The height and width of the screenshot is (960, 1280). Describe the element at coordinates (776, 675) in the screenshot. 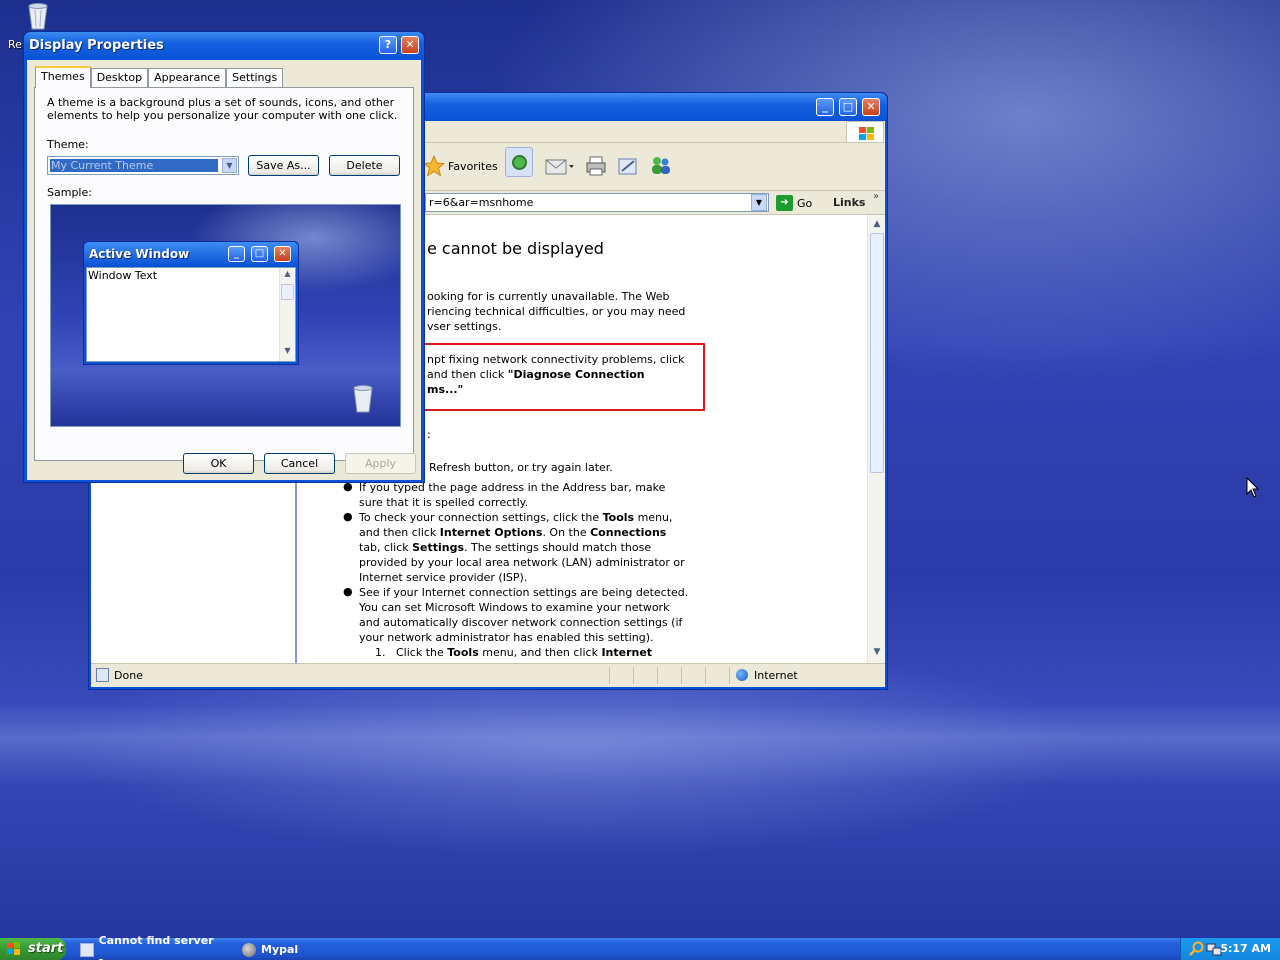

I see `zone-text: Internet` at that location.